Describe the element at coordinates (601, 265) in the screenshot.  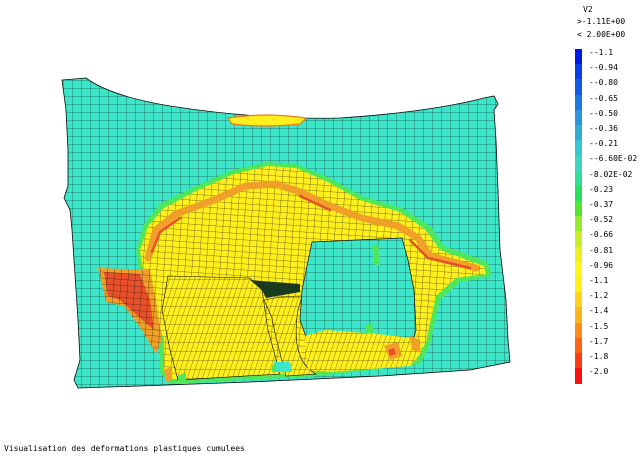
I see `legend-tick-label: -0.96` at that location.